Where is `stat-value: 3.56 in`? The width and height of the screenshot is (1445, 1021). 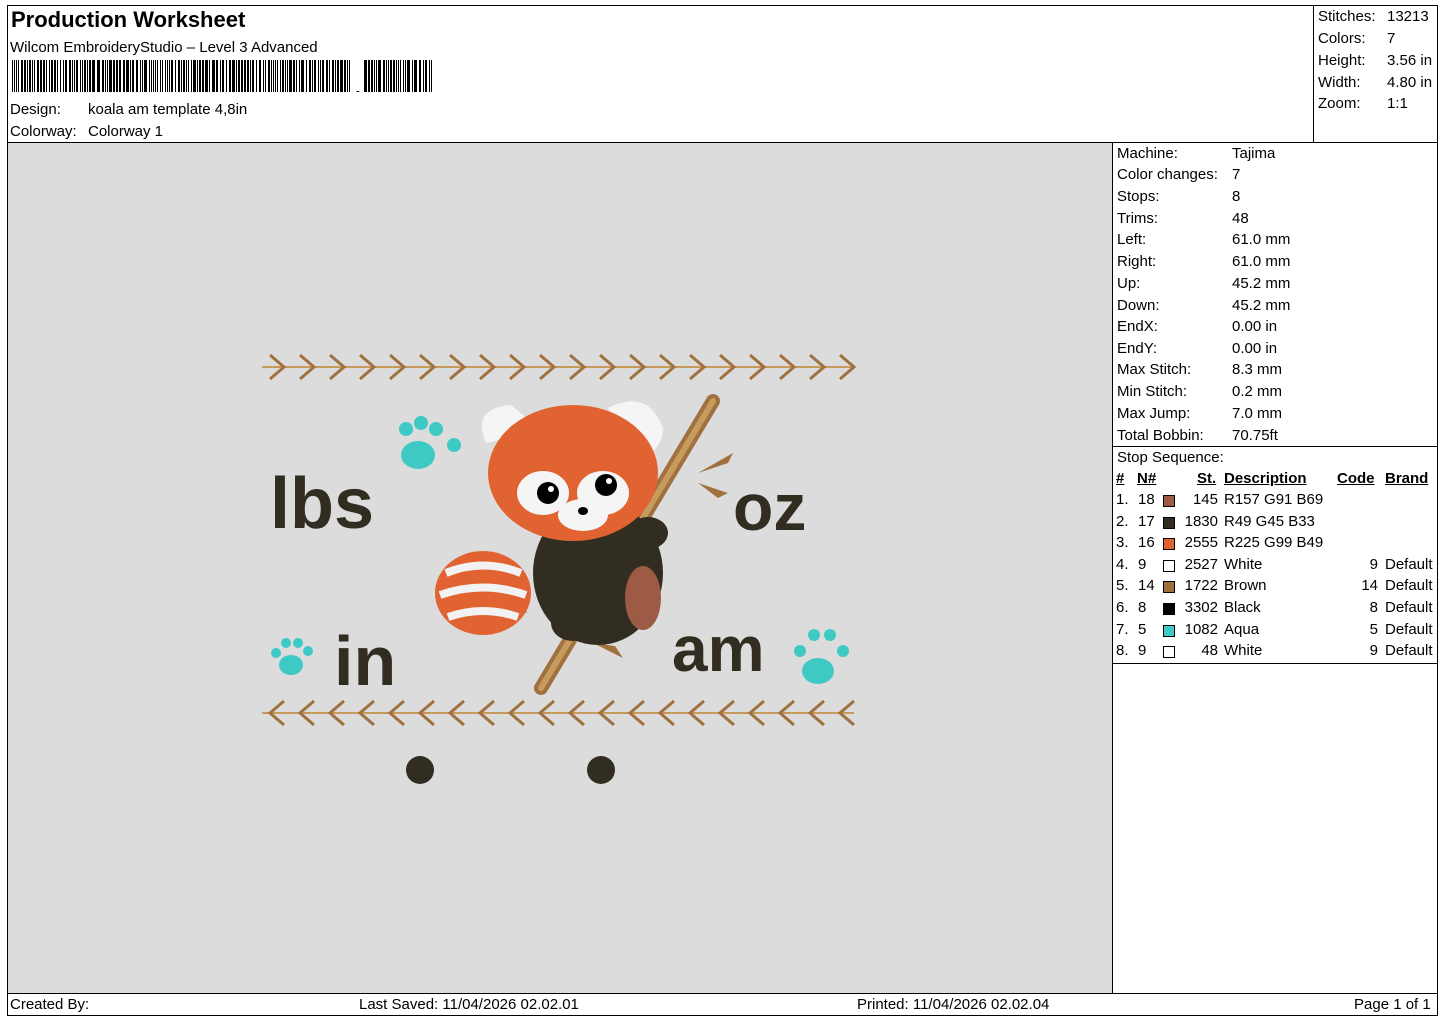 stat-value: 3.56 in is located at coordinates (1410, 60).